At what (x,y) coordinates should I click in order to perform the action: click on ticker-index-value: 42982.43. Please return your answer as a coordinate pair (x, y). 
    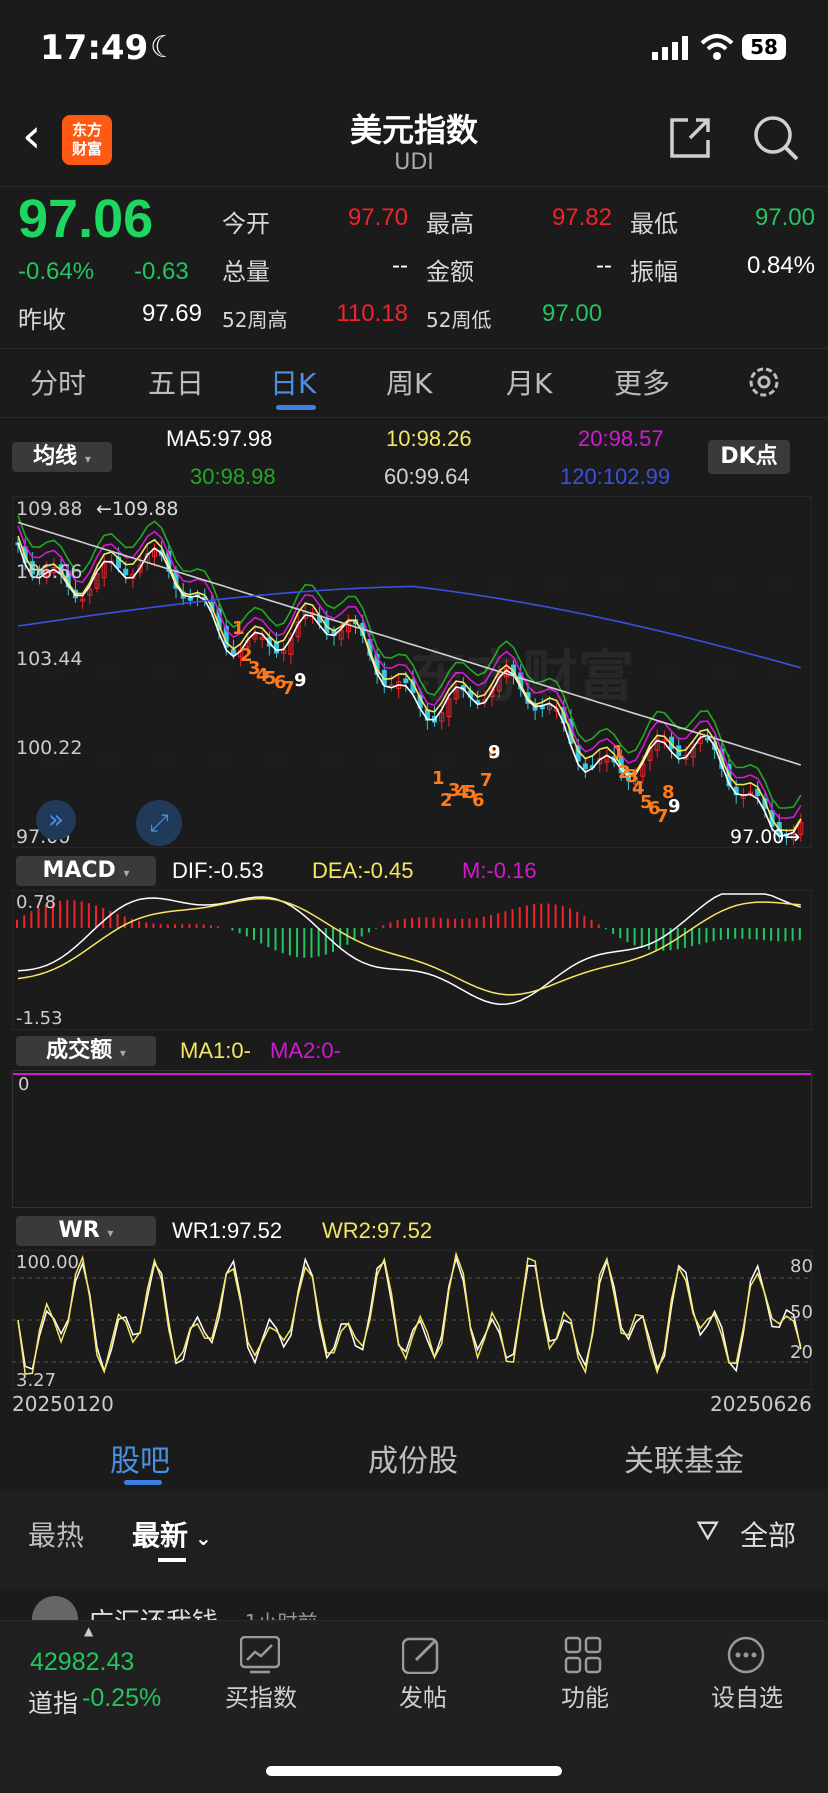
    Looking at the image, I should click on (82, 1662).